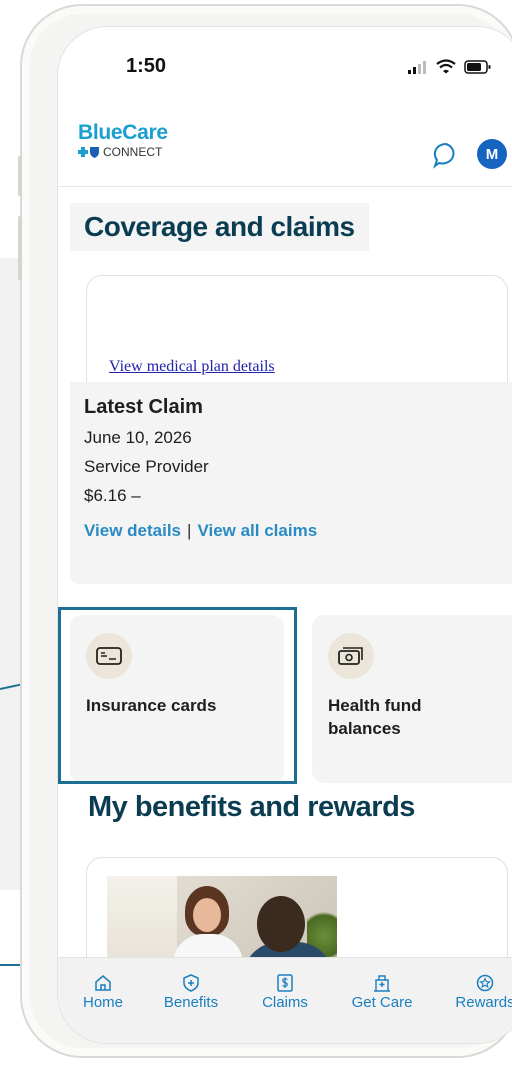 This screenshot has height=1067, width=512. I want to click on status-bar: 1:50, so click(285, 67).